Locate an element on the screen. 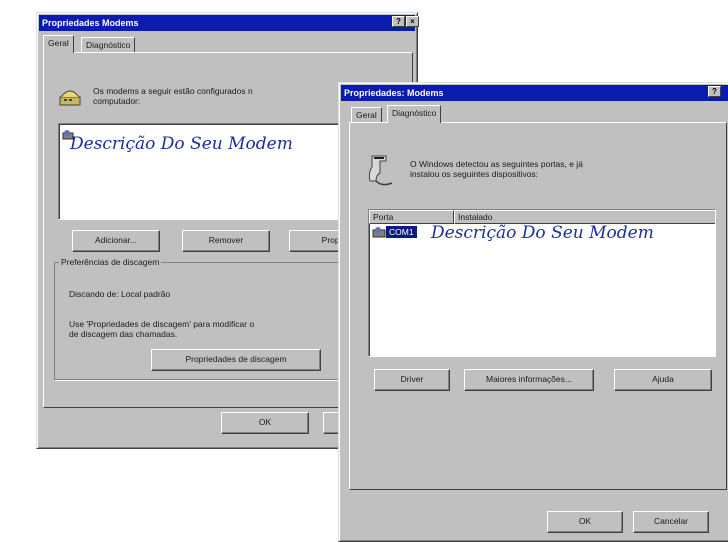 The height and width of the screenshot is (542, 728). help-button-panel: Ajuda is located at coordinates (663, 380).